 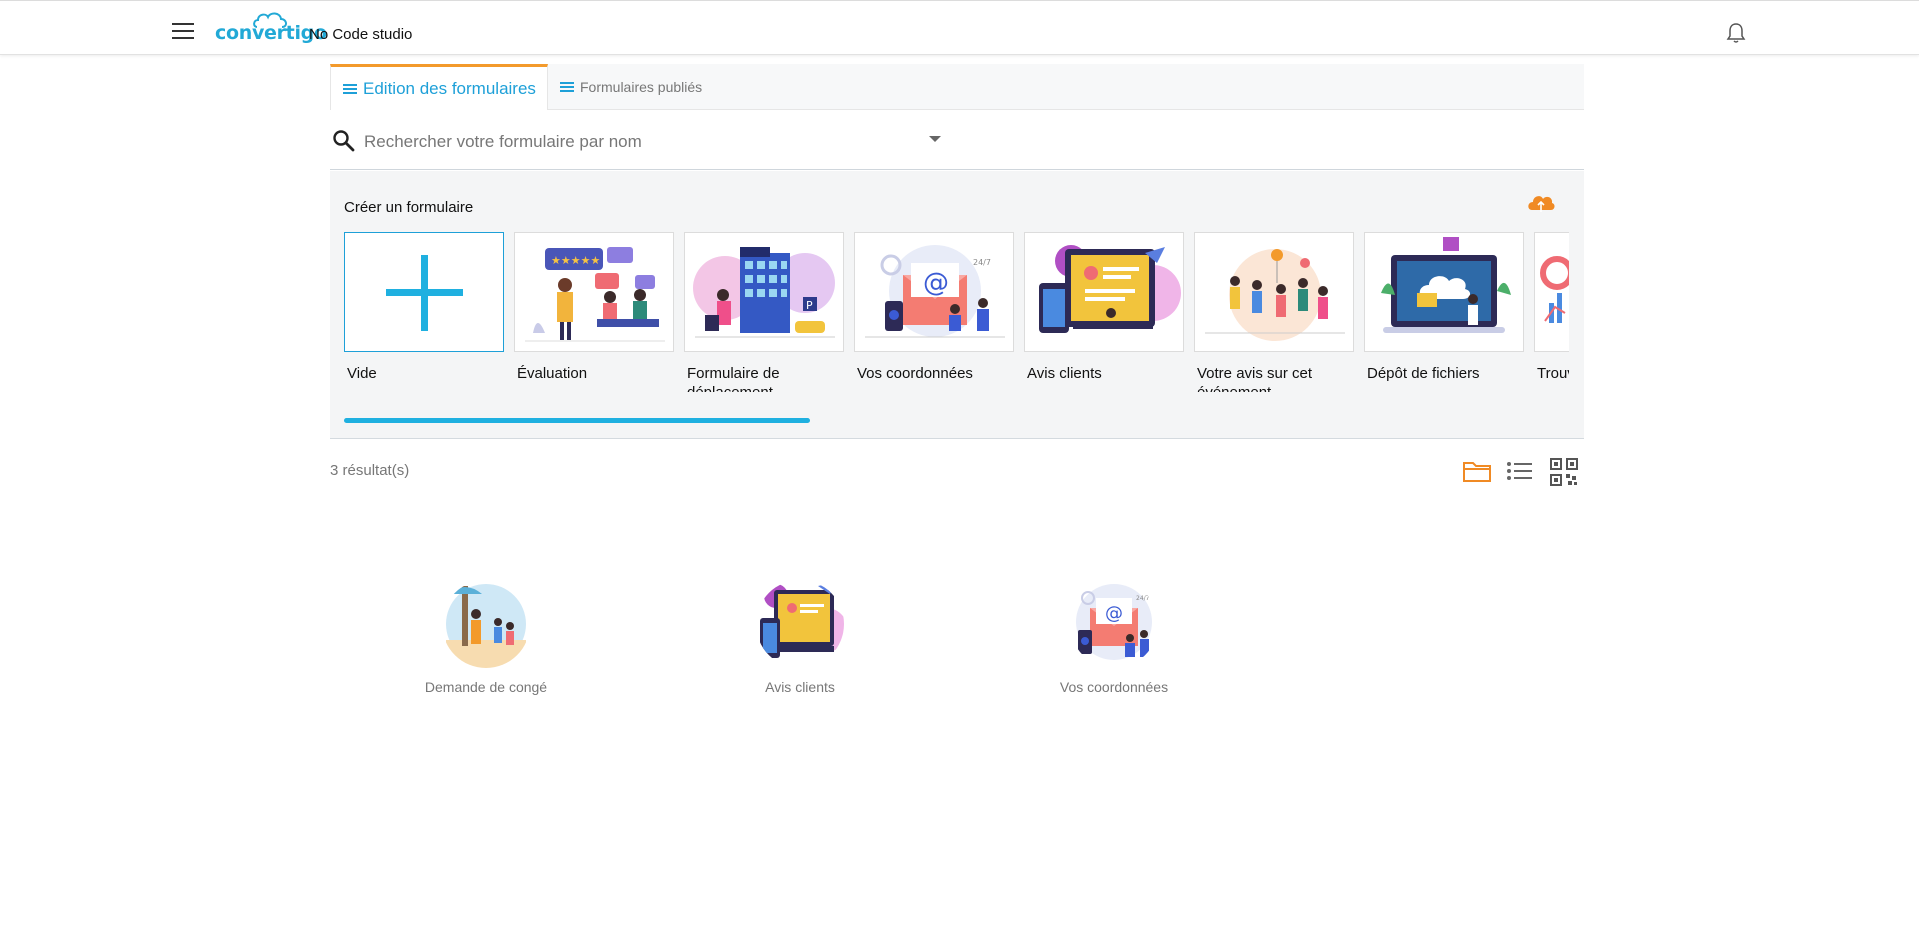 What do you see at coordinates (552, 373) in the screenshot?
I see `template-label: Évaluation` at bounding box center [552, 373].